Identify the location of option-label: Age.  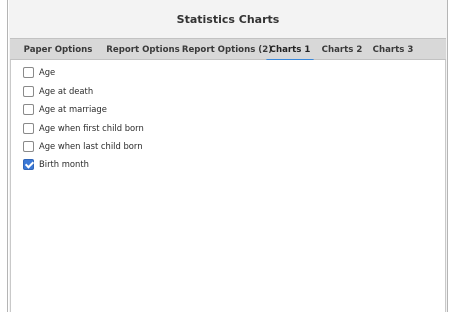
(47, 72).